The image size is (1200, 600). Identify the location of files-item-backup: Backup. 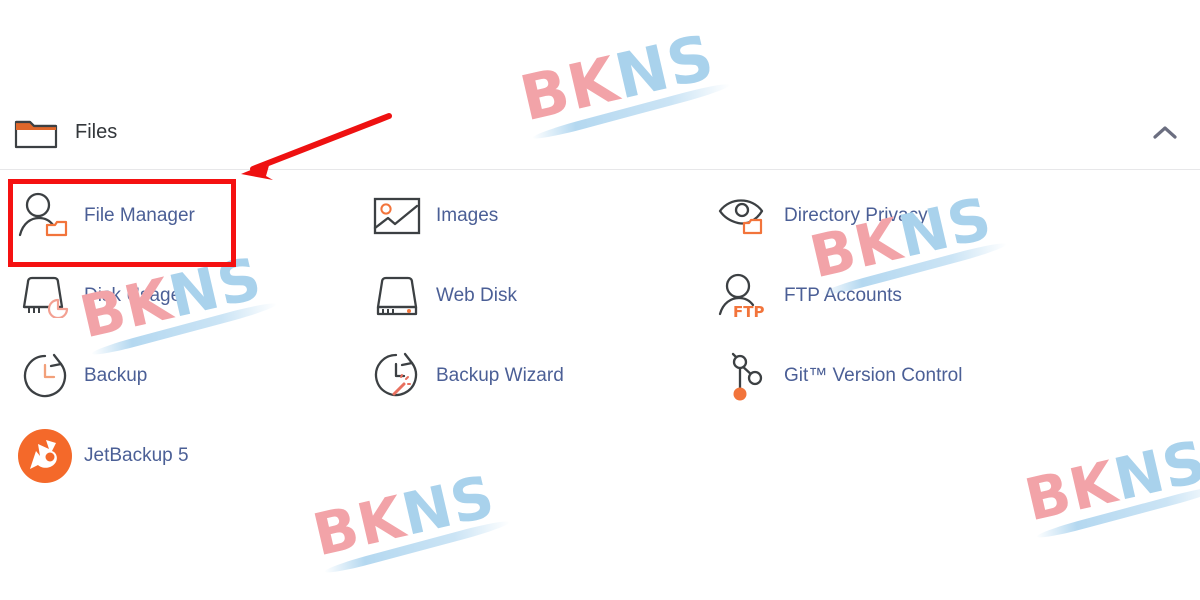
(176, 376).